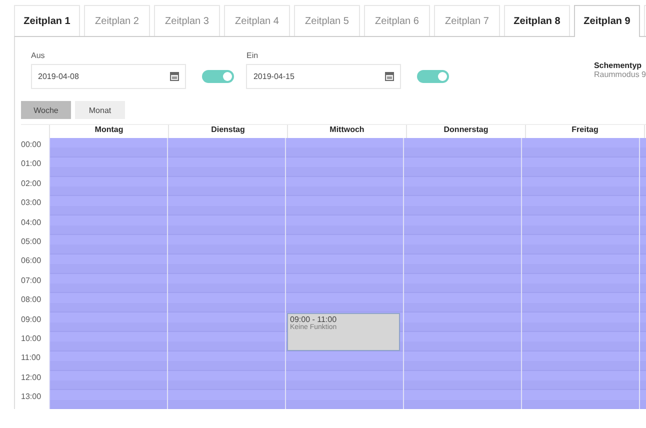  Describe the element at coordinates (31, 299) in the screenshot. I see `hour-label: 08:00` at that location.